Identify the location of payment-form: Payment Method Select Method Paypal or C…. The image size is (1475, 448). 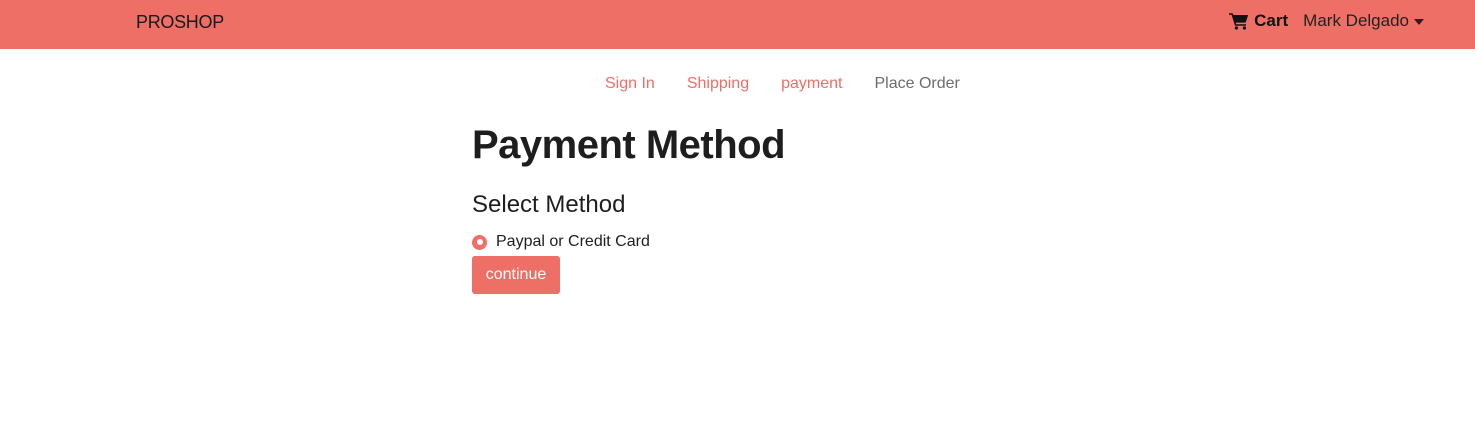
(742, 206).